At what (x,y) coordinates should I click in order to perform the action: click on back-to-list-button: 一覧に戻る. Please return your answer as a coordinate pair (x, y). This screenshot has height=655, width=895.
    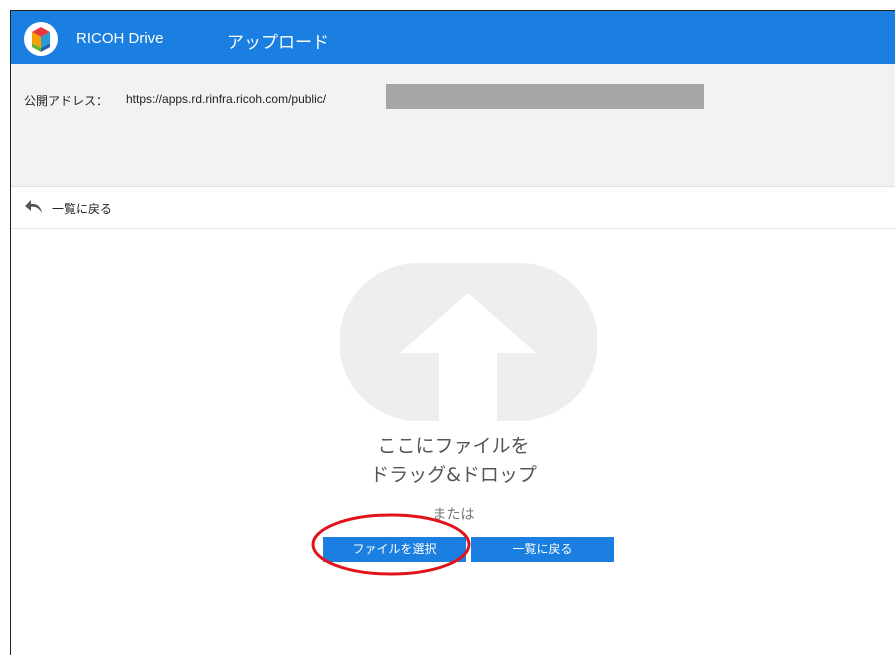
    Looking at the image, I should click on (542, 549).